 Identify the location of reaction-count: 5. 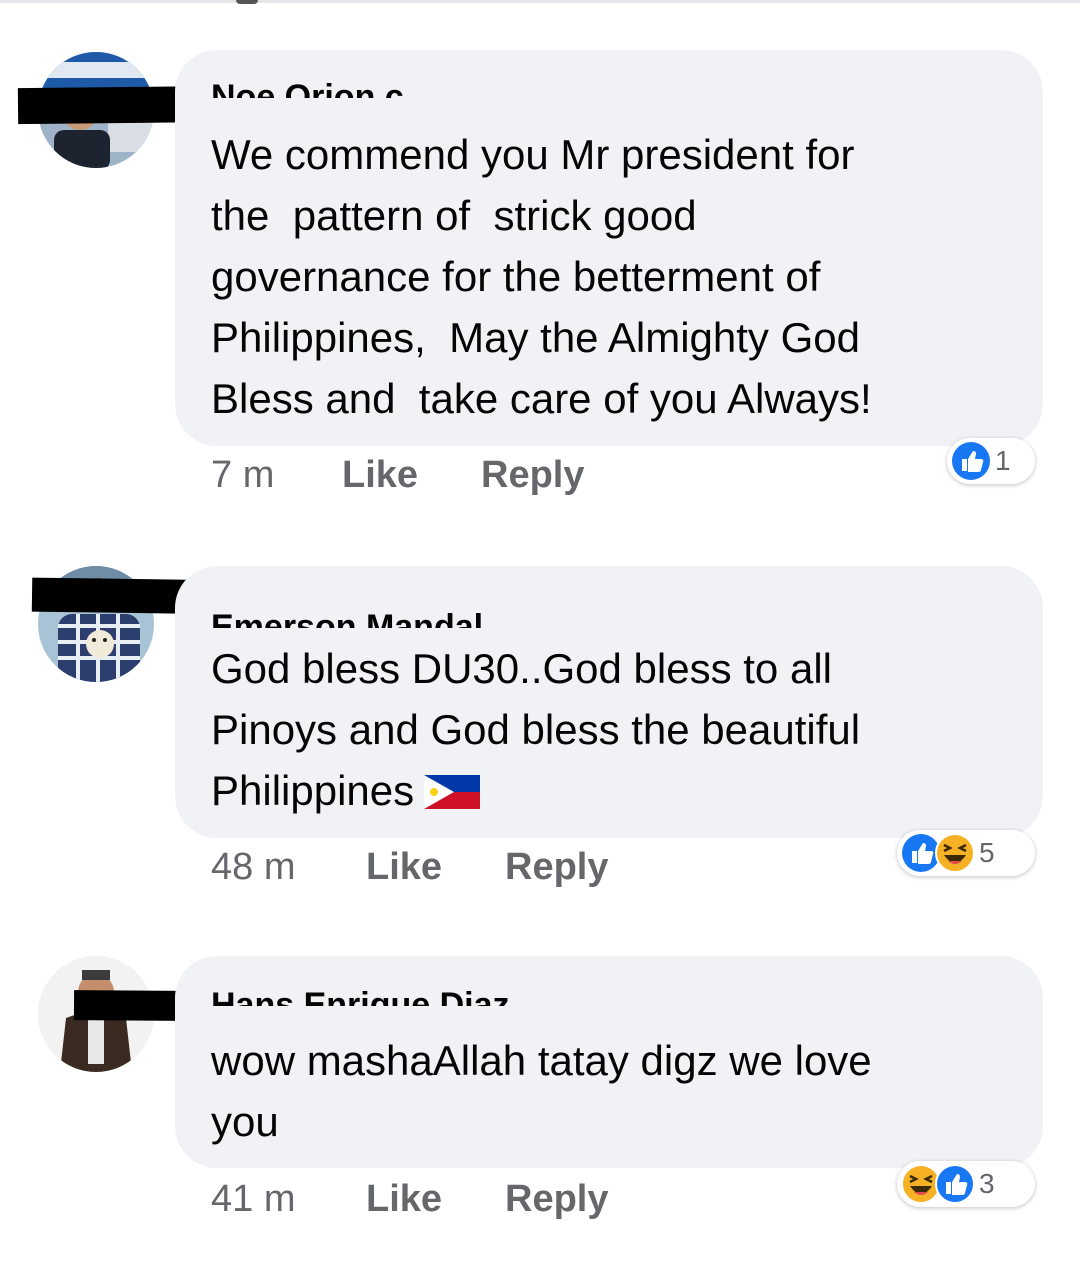
(987, 852).